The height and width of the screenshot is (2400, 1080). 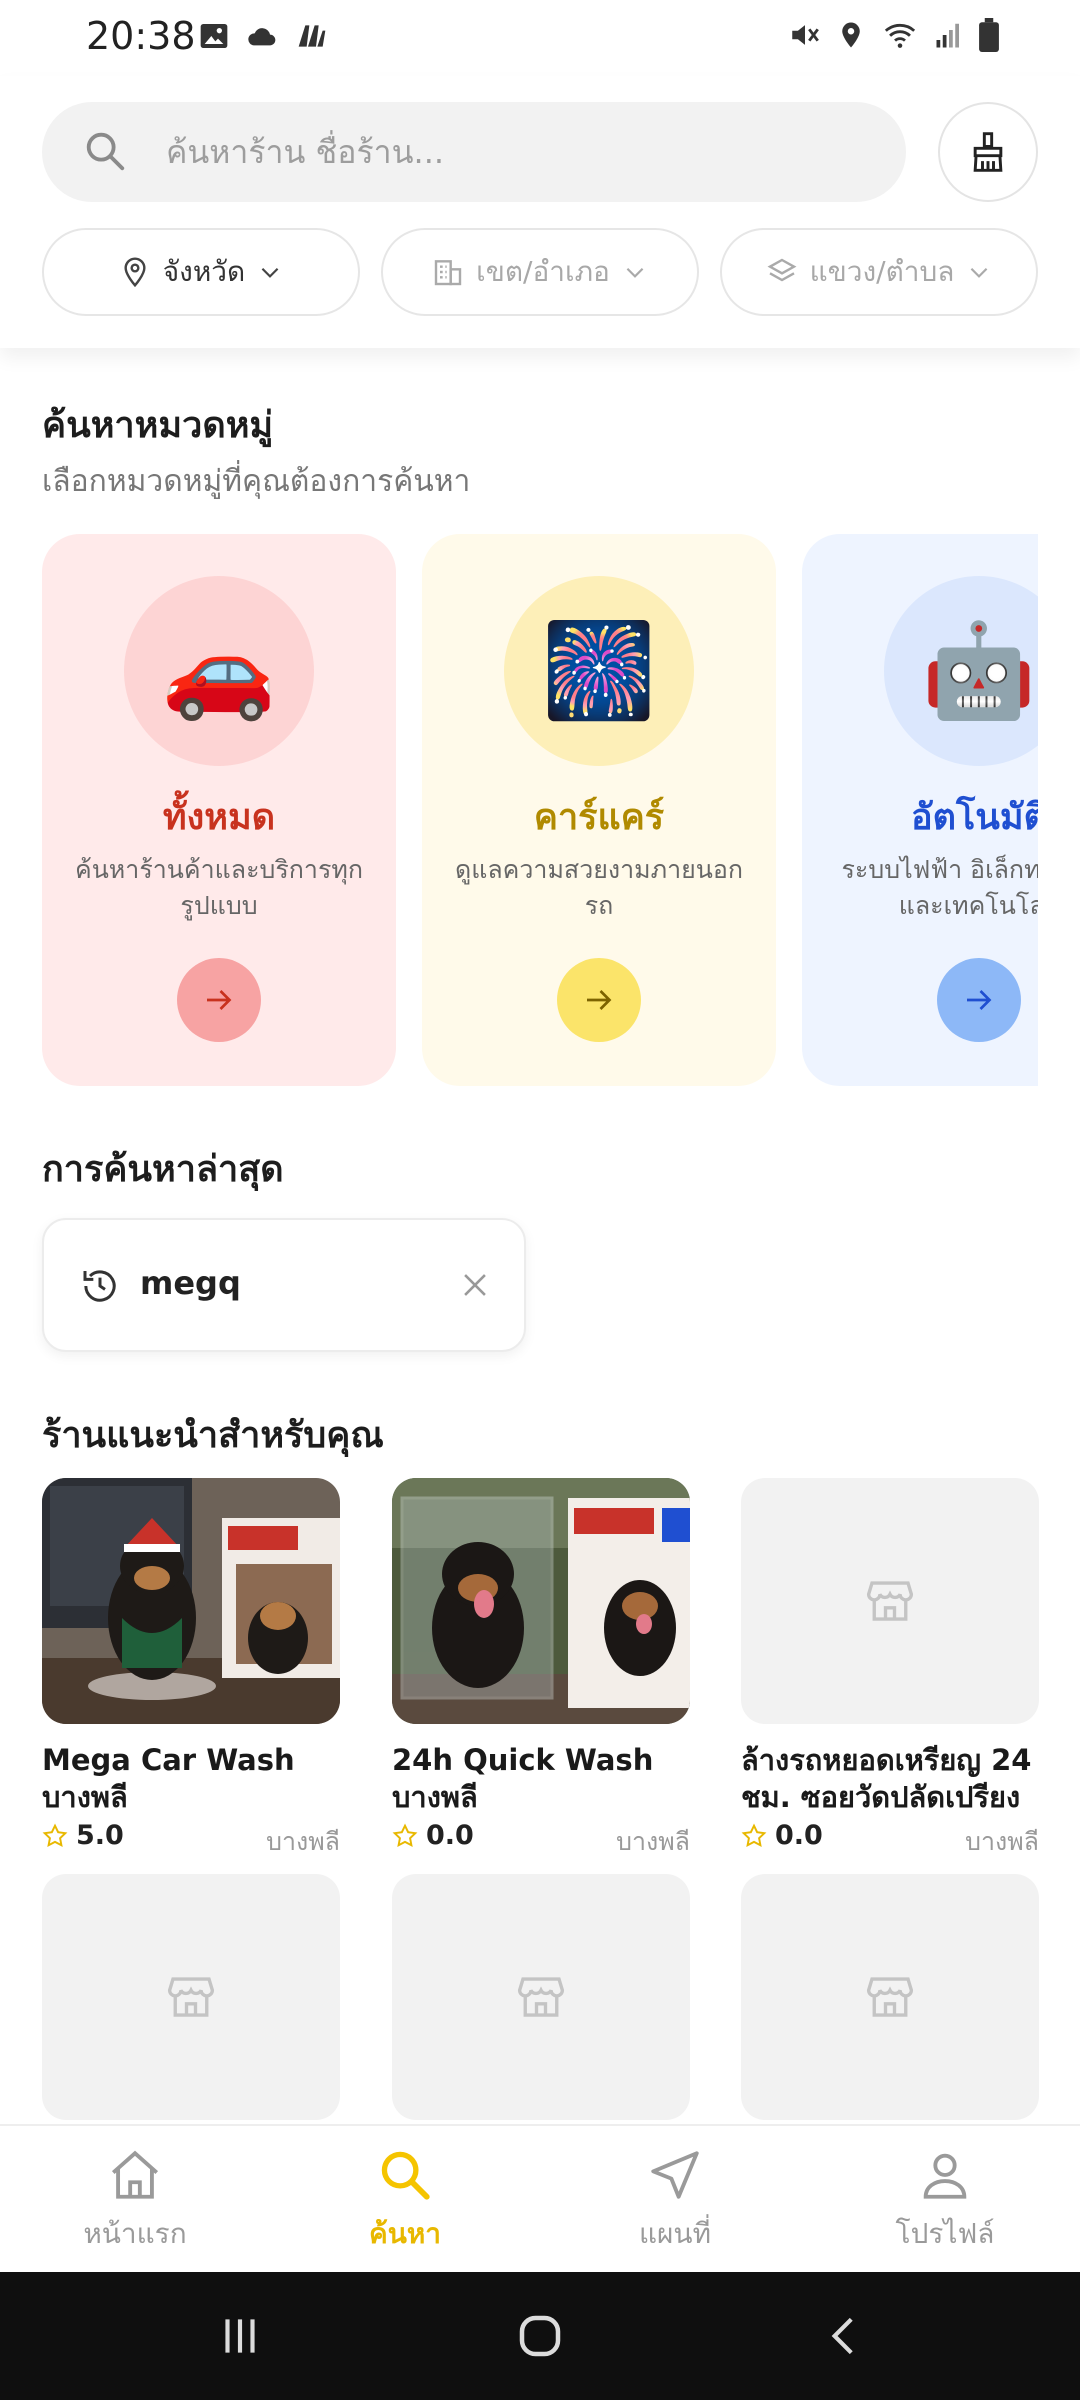 What do you see at coordinates (256, 481) in the screenshot?
I see `categories-subtitle: เลือกหมวดหมู่ที่คุณต้องการค้นหา` at bounding box center [256, 481].